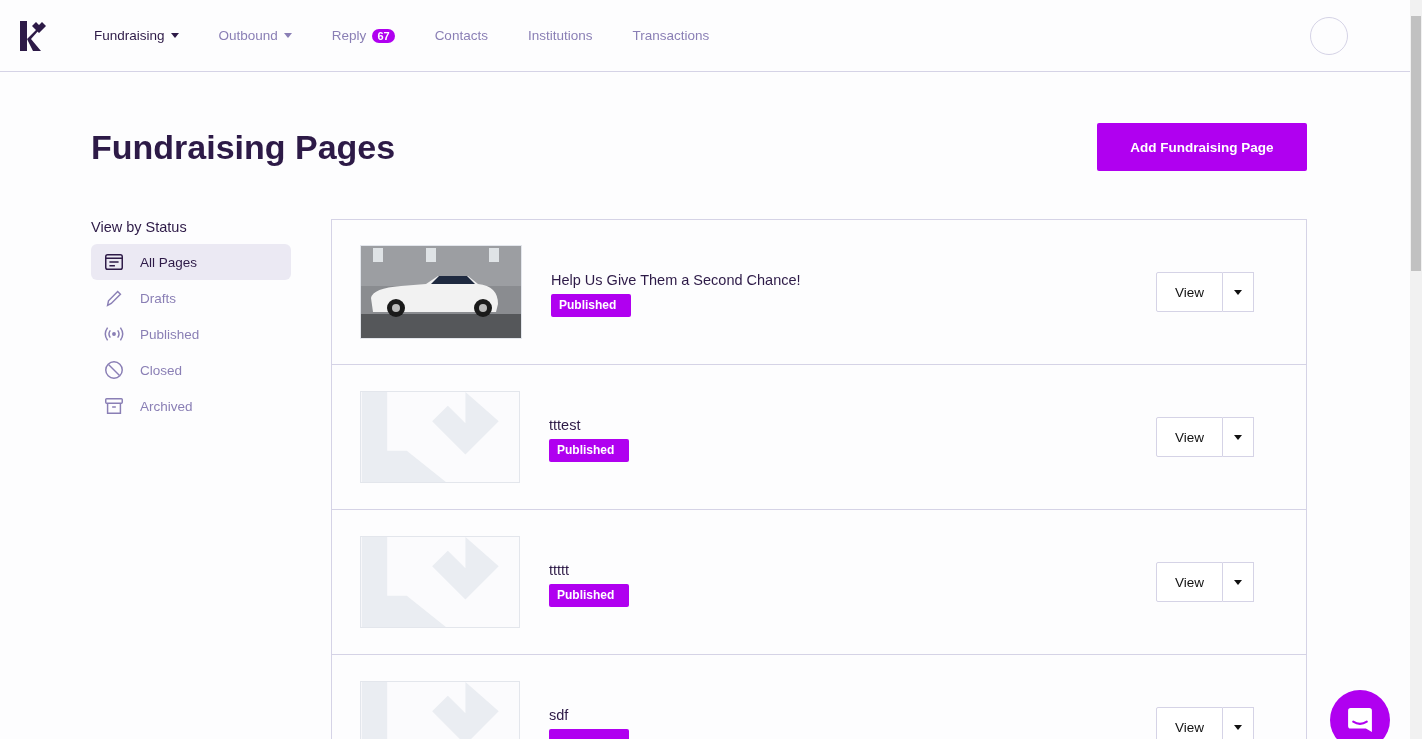 The height and width of the screenshot is (739, 1422). What do you see at coordinates (1416, 369) in the screenshot?
I see `scrollbar` at bounding box center [1416, 369].